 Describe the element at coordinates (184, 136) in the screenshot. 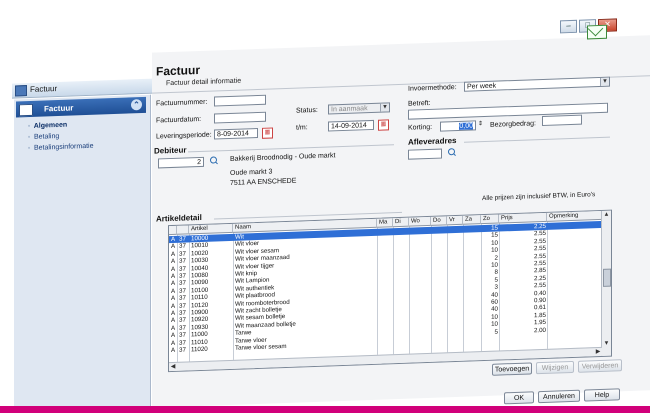

I see `leveringsperiode-label: Leveringsperiode:` at that location.